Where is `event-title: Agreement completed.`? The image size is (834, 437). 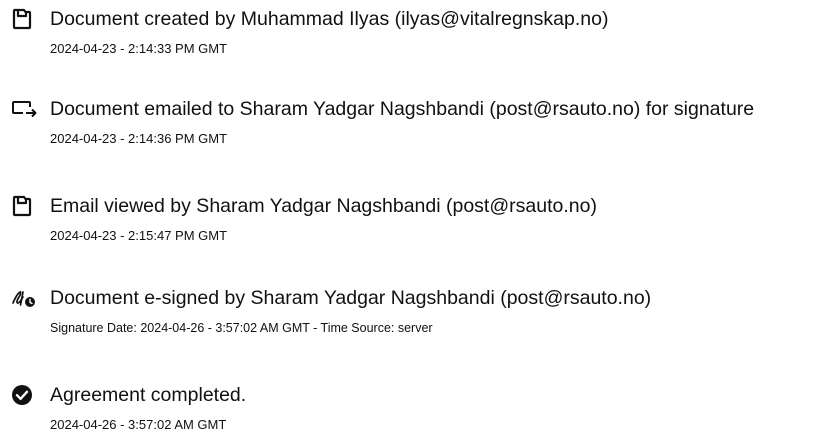
event-title: Agreement completed. is located at coordinates (148, 395).